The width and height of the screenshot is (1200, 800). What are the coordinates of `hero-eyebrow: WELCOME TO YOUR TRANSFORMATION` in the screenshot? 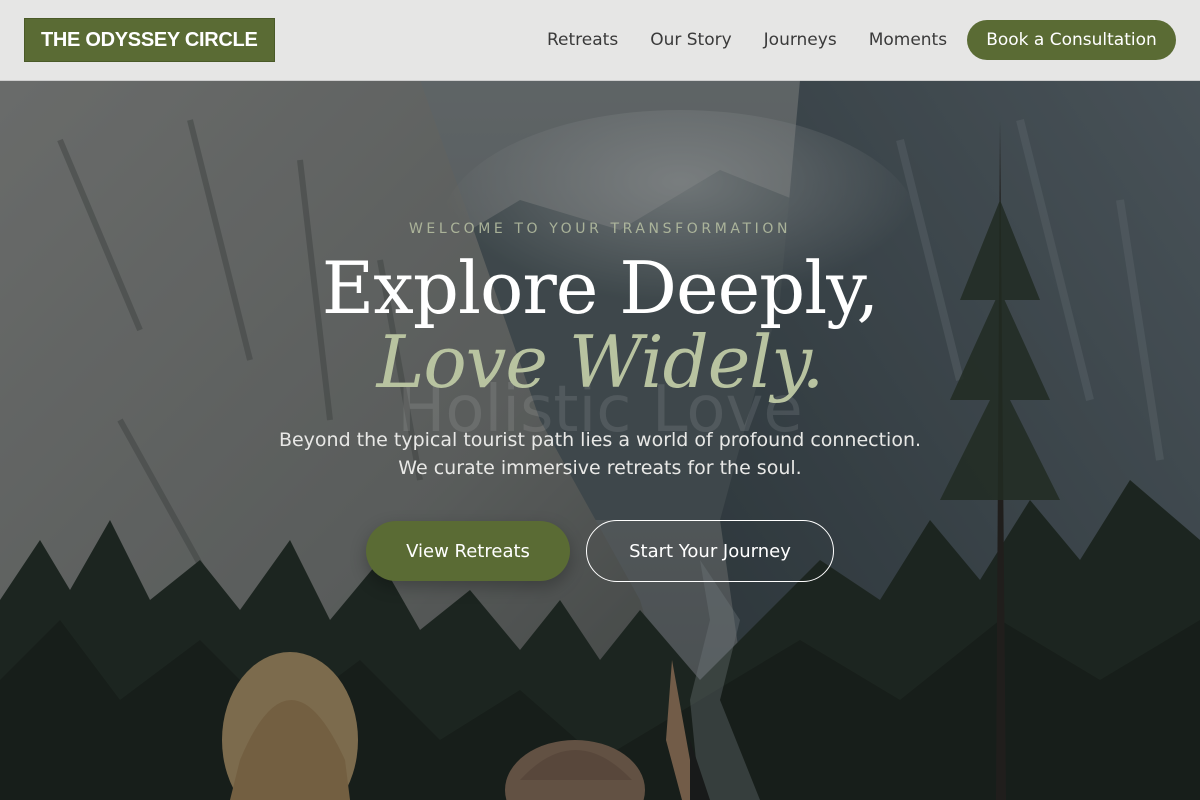 It's located at (600, 229).